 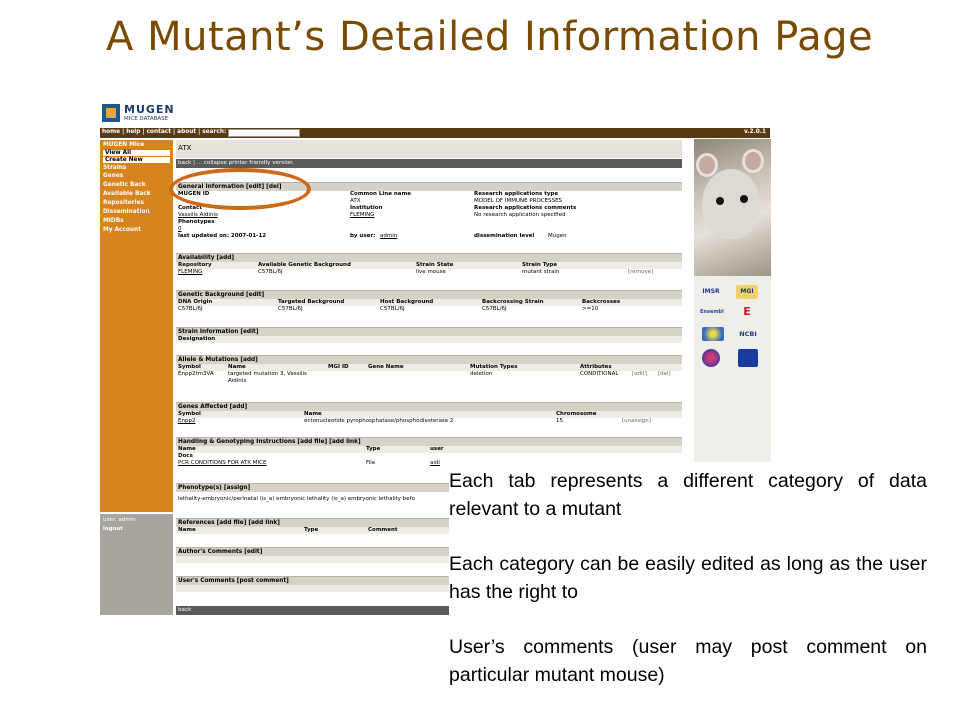 I want to click on column-header: Host Background, so click(x=407, y=302).